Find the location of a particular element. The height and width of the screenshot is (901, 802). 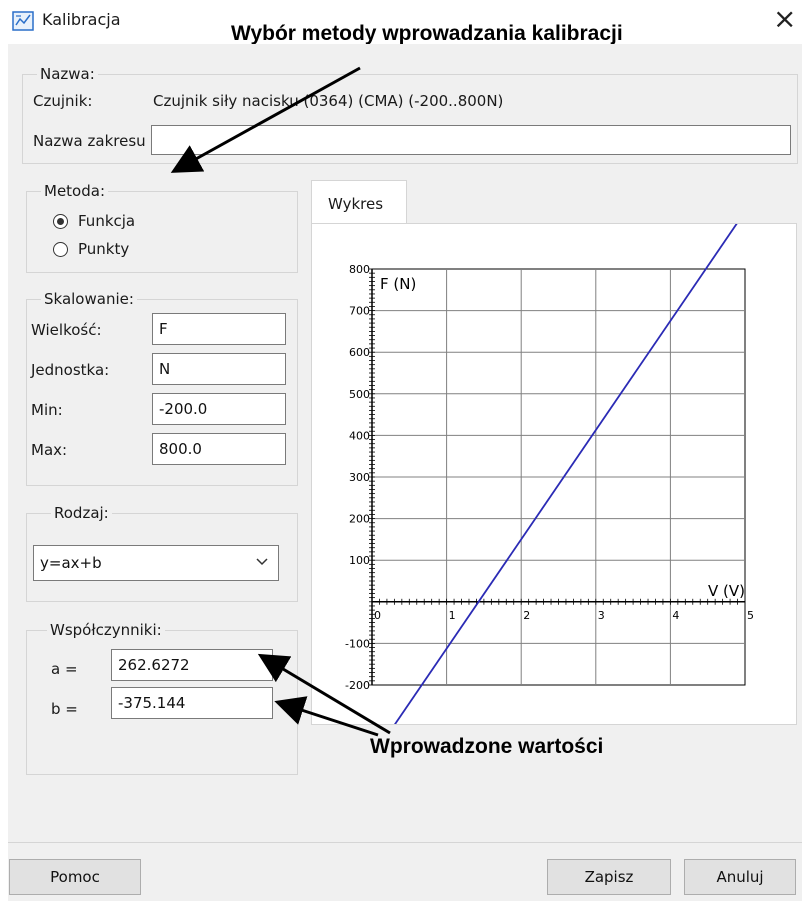

coefficients-group: Współczynniki: a = b = is located at coordinates (162, 697).